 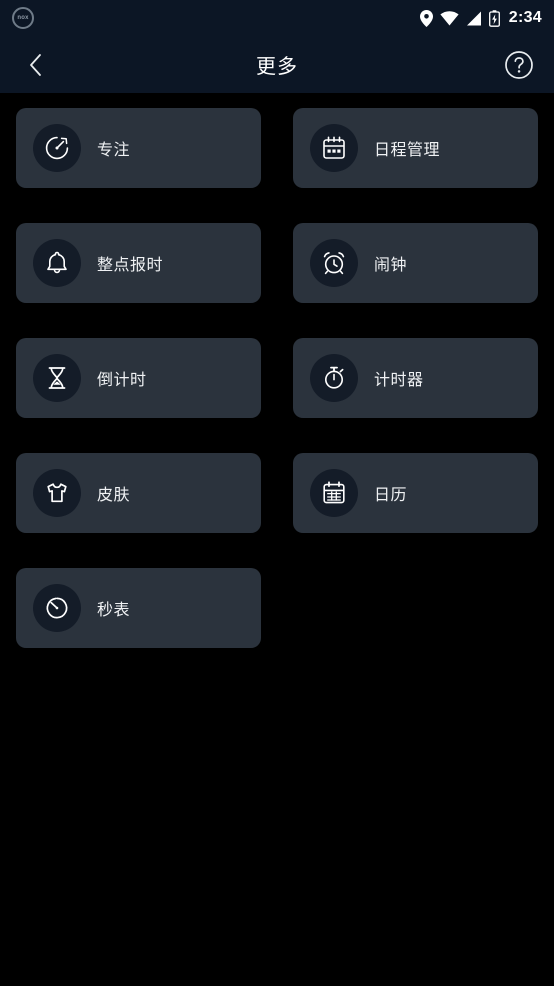 What do you see at coordinates (57, 493) in the screenshot?
I see `tshirt-skin-icon` at bounding box center [57, 493].